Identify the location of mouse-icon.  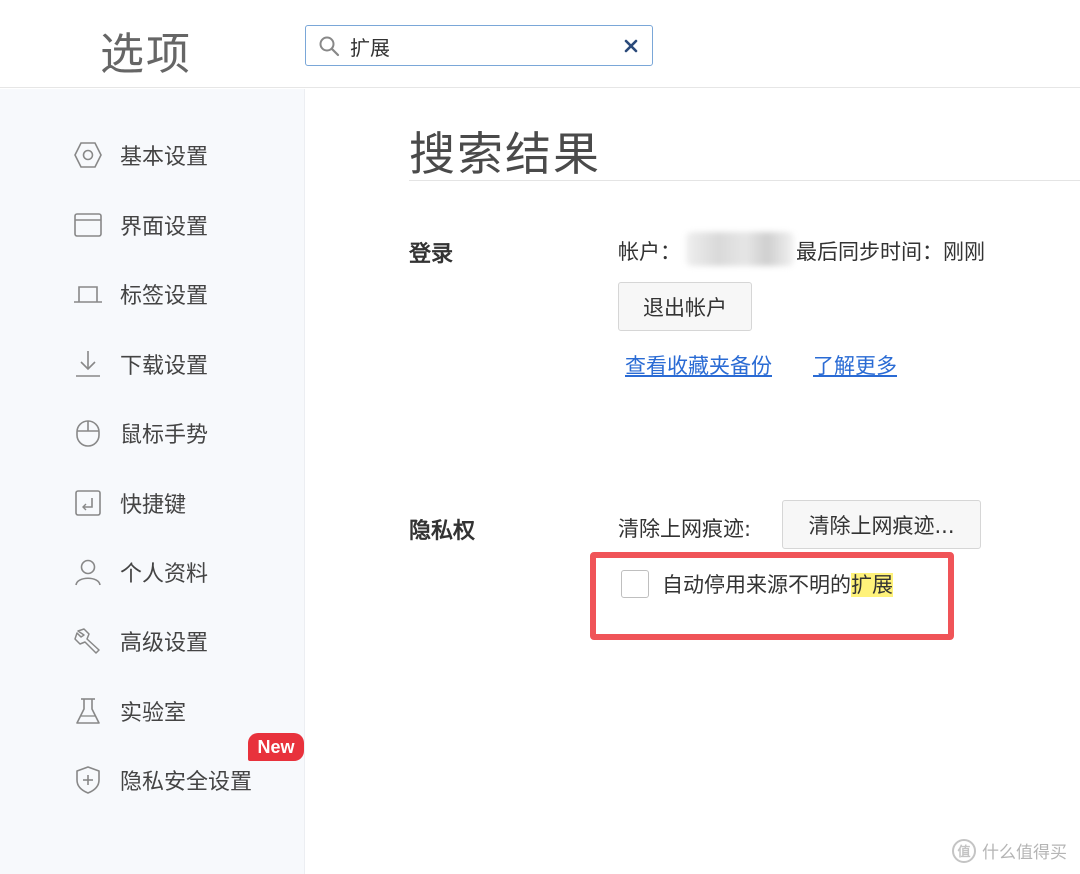
(88, 433).